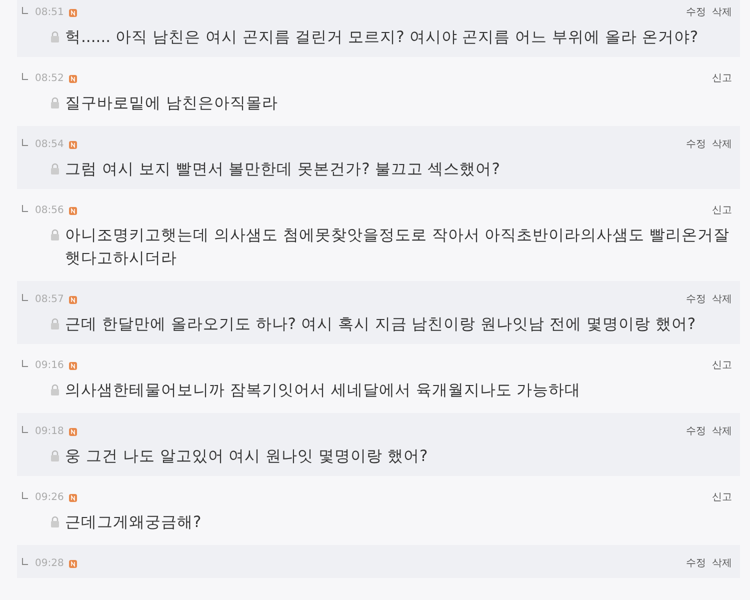 The image size is (750, 600). I want to click on comment-time: 09:28, so click(49, 563).